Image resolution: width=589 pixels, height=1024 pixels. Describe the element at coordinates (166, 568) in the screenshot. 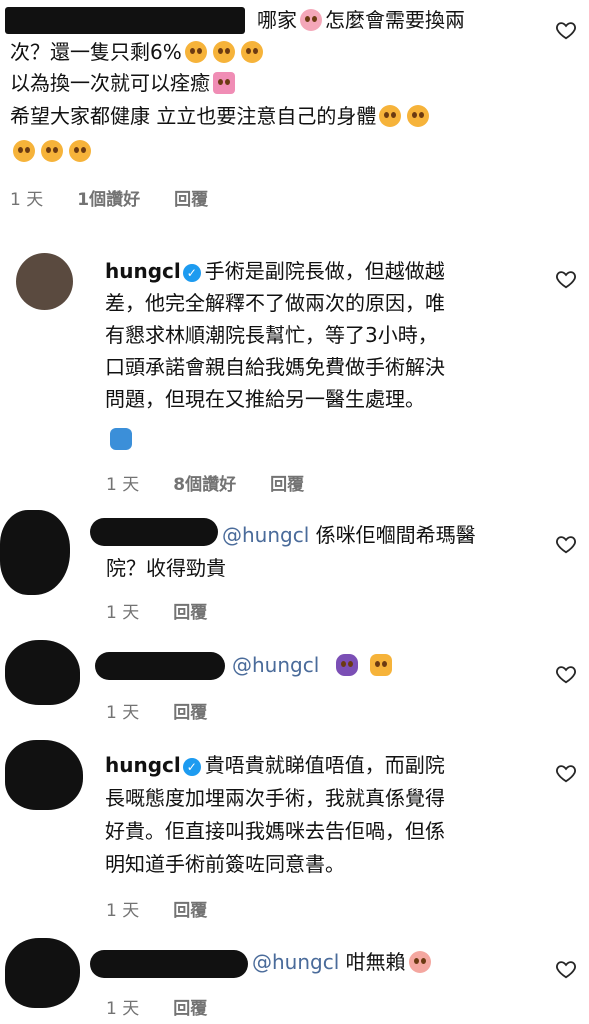

I see `comment-text: 院？收得勁貴` at that location.